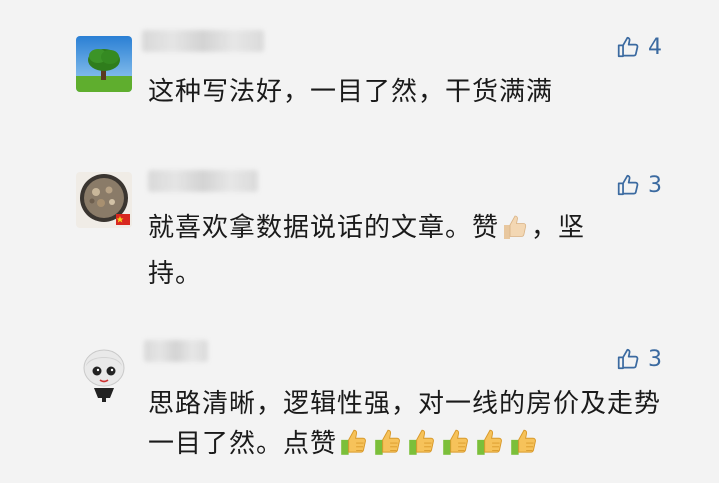 The width and height of the screenshot is (719, 483). I want to click on cartoon-avatar-image, so click(104, 374).